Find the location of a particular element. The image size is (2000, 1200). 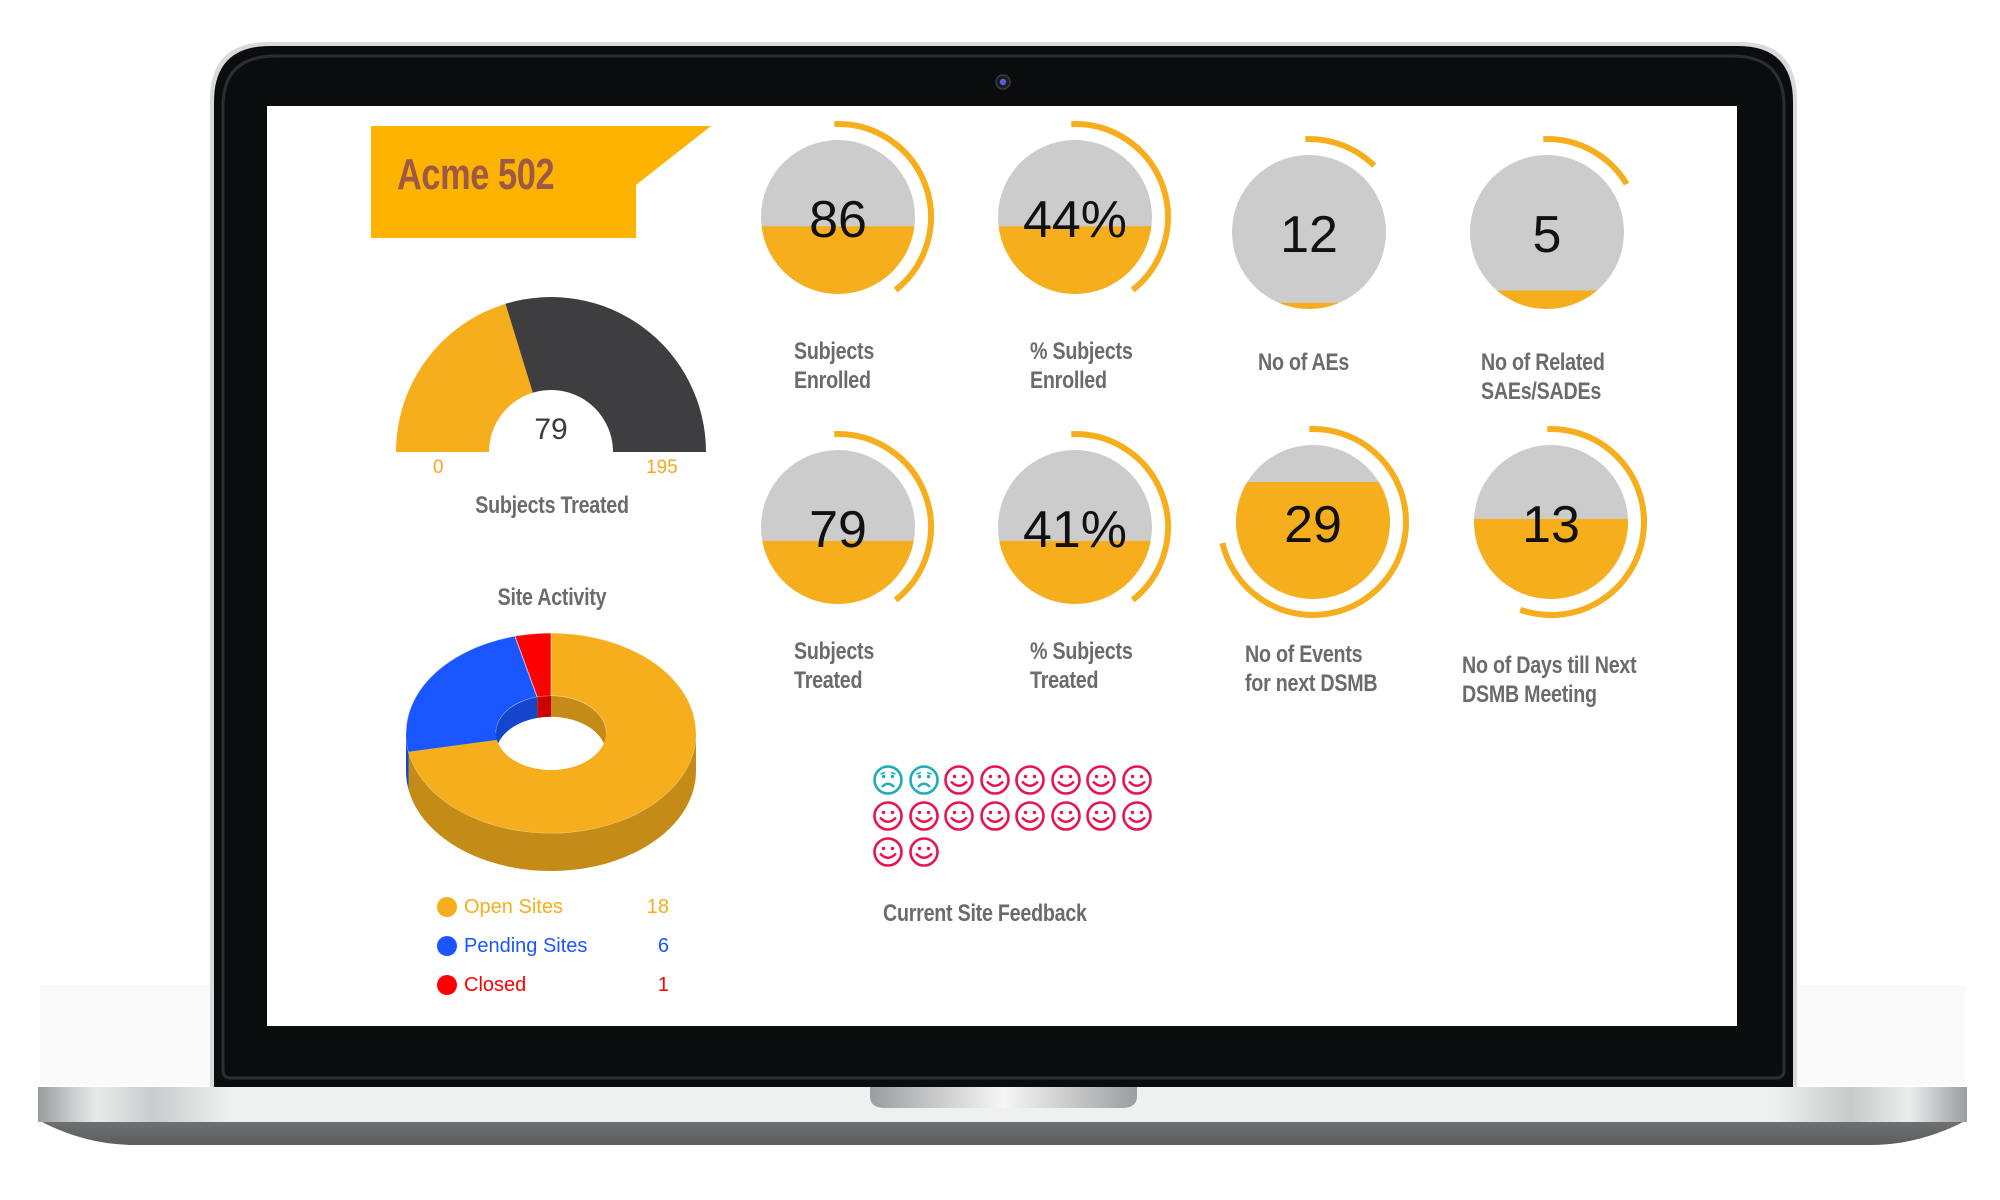

kpi-pct-subjects-treated-value: 41% is located at coordinates (1075, 530).